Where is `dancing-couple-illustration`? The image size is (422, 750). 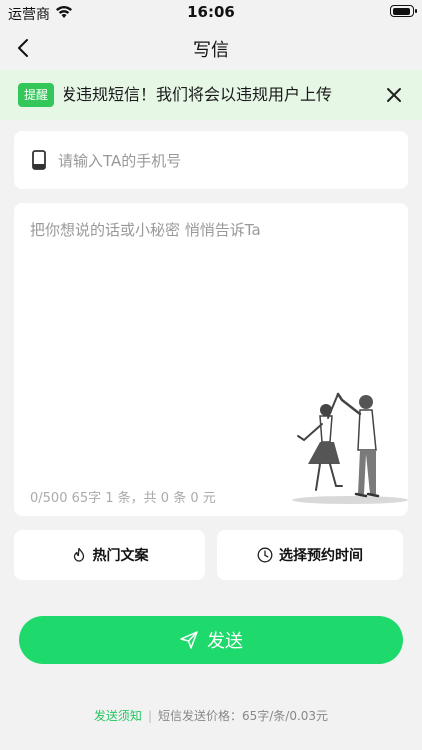 dancing-couple-illustration is located at coordinates (350, 448).